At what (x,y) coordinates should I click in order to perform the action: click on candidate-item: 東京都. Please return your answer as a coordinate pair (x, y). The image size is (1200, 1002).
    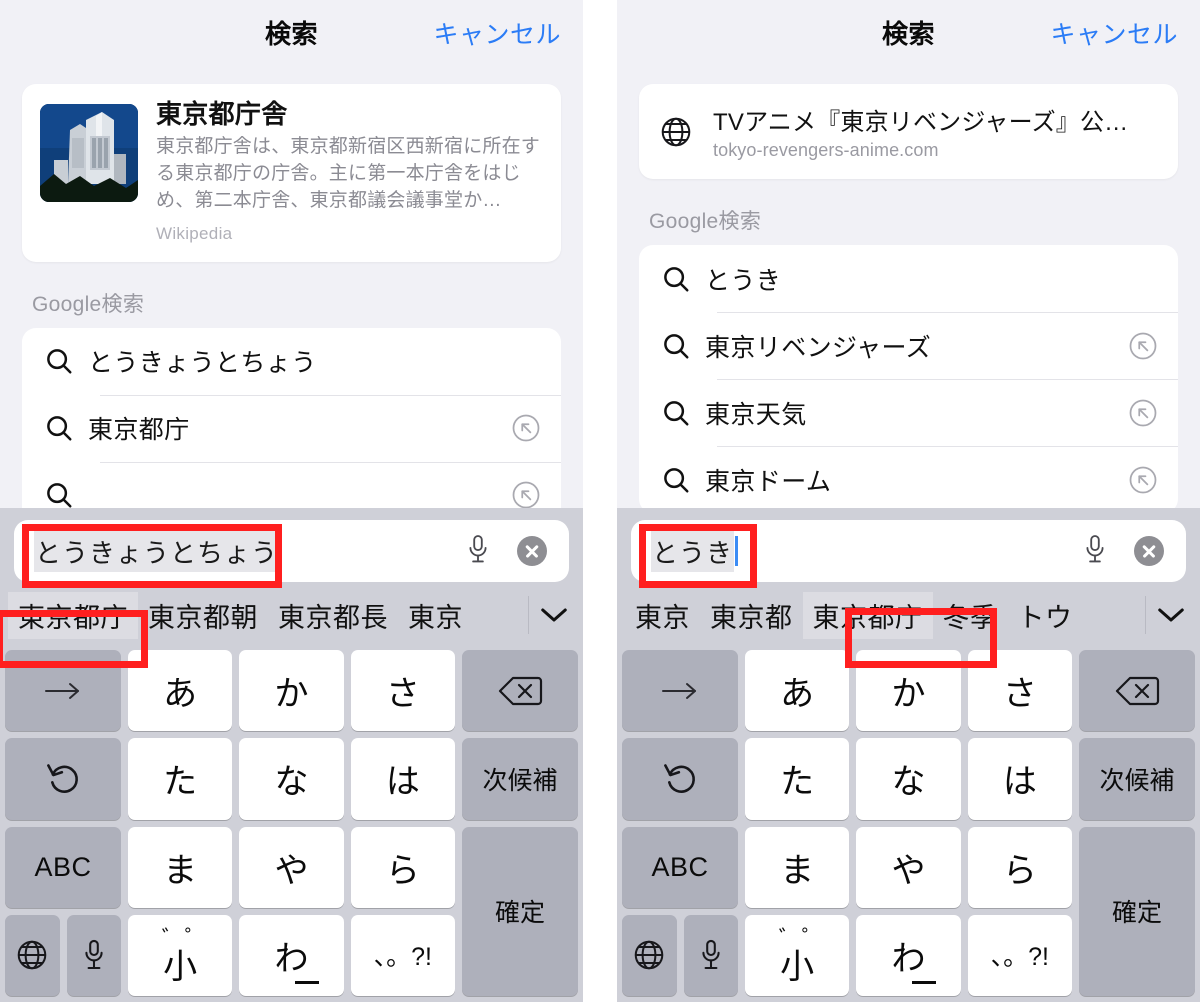
    Looking at the image, I should click on (751, 615).